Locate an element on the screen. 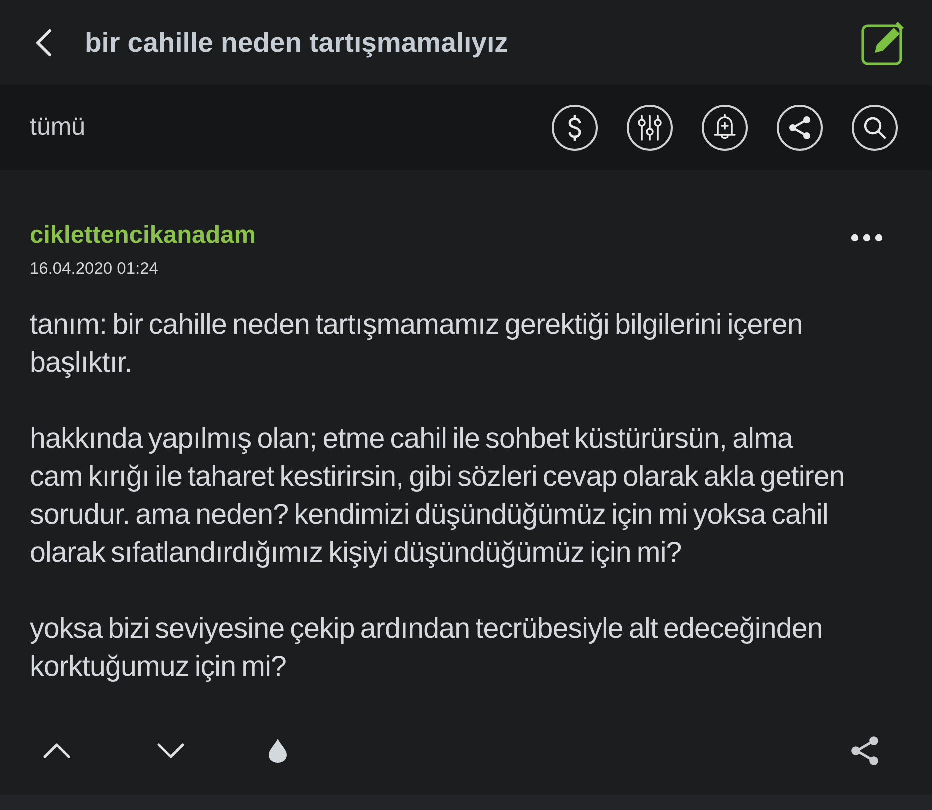 This screenshot has width=932, height=810. chevron-left-icon is located at coordinates (44, 42).